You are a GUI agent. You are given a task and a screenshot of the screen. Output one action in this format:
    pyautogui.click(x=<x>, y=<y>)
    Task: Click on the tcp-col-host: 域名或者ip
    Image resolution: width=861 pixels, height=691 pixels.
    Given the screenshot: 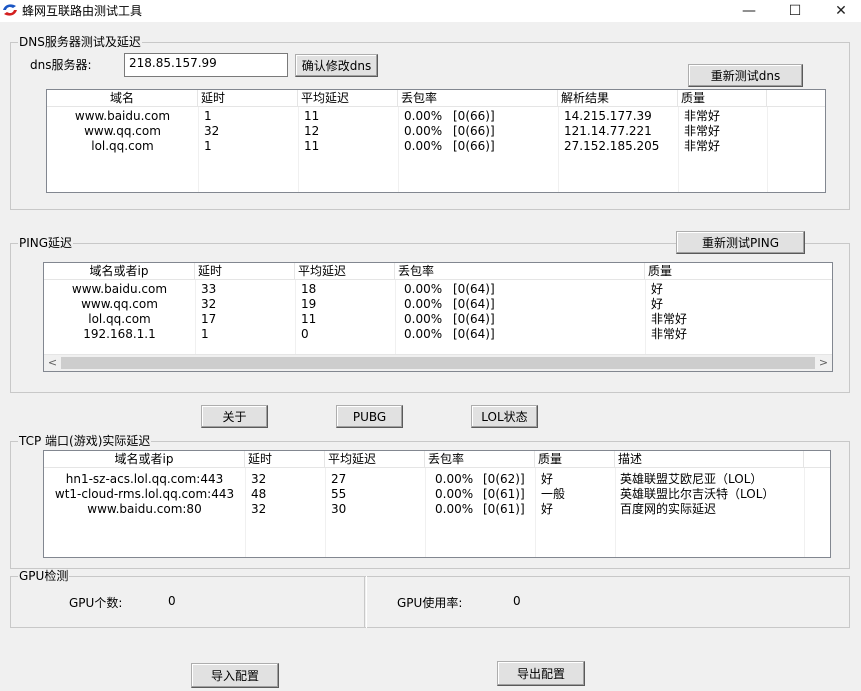 What is the action you would take?
    pyautogui.click(x=144, y=459)
    